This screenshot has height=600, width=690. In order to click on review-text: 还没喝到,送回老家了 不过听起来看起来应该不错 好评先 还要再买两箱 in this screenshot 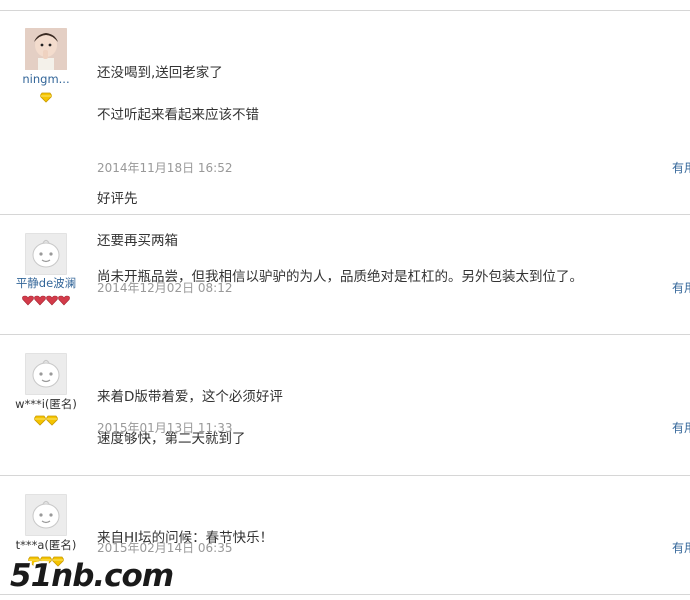, I will do `click(178, 157)`.